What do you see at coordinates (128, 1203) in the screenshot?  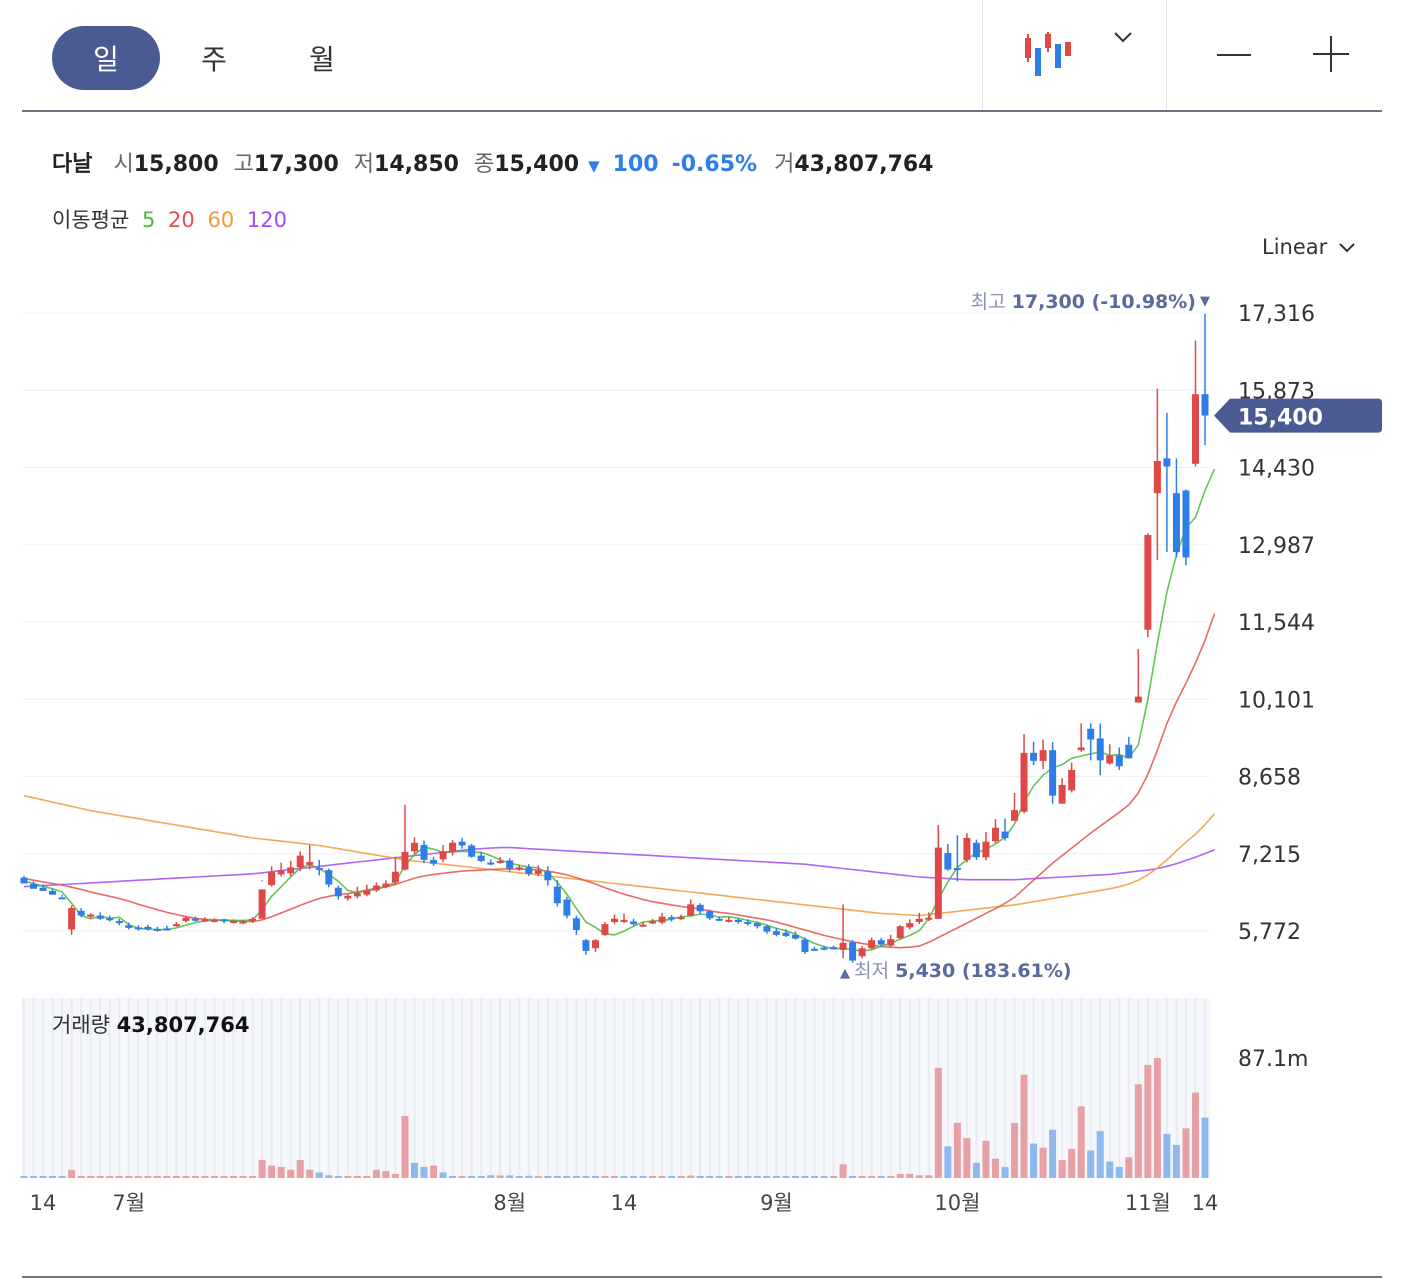 I see `x-tick-label: 7월` at bounding box center [128, 1203].